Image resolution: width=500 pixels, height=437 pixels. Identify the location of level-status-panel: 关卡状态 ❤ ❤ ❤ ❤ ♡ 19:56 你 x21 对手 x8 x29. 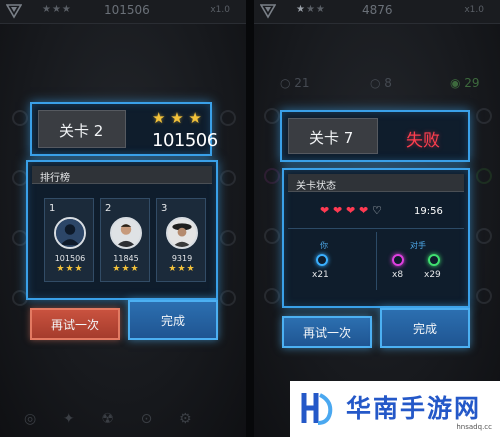
(376, 238).